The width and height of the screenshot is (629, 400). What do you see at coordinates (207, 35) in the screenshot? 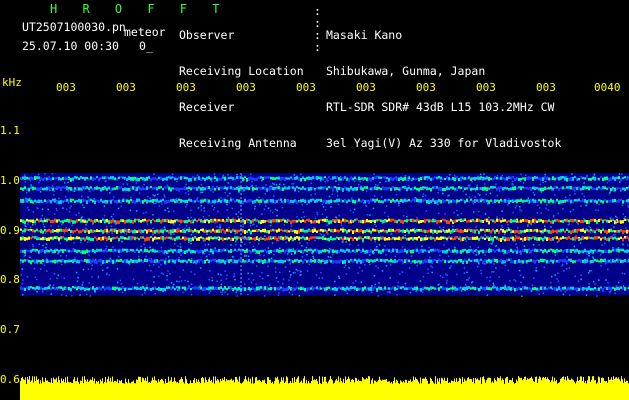
I see `meta-label-observer: Observer` at bounding box center [207, 35].